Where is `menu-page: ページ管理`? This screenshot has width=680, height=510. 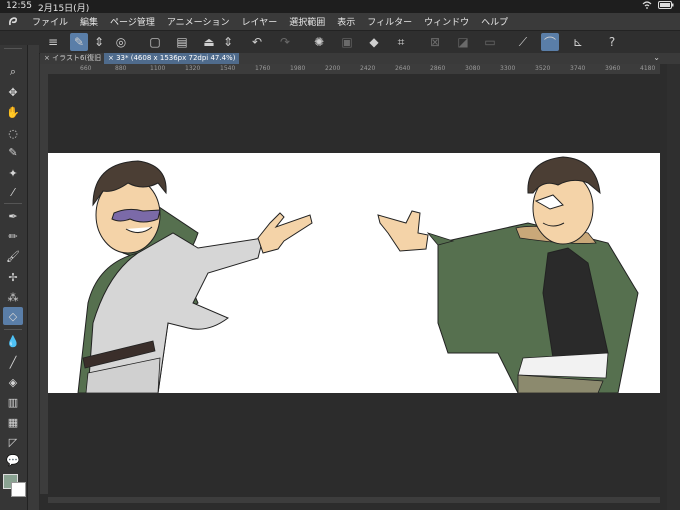 menu-page: ページ管理 is located at coordinates (132, 21).